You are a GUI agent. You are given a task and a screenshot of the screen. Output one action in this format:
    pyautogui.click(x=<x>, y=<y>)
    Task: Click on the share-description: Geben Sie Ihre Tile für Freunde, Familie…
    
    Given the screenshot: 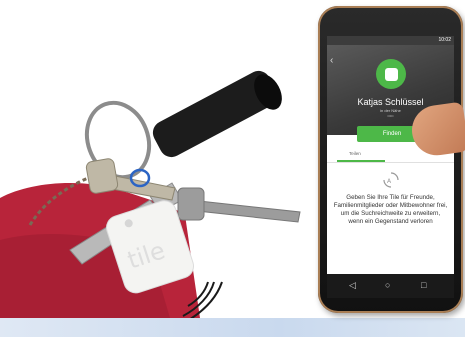 What is the action you would take?
    pyautogui.click(x=390, y=209)
    